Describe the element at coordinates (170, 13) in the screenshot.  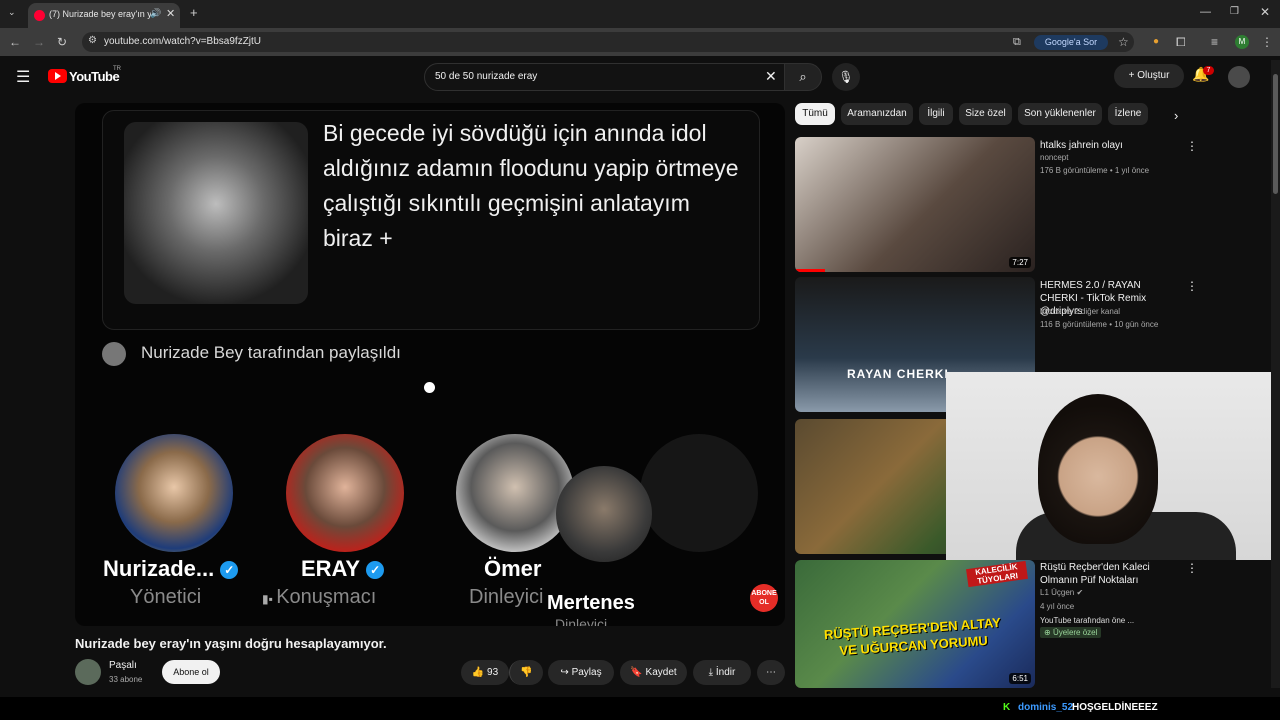
I see `close-tab-icon: ✕` at that location.